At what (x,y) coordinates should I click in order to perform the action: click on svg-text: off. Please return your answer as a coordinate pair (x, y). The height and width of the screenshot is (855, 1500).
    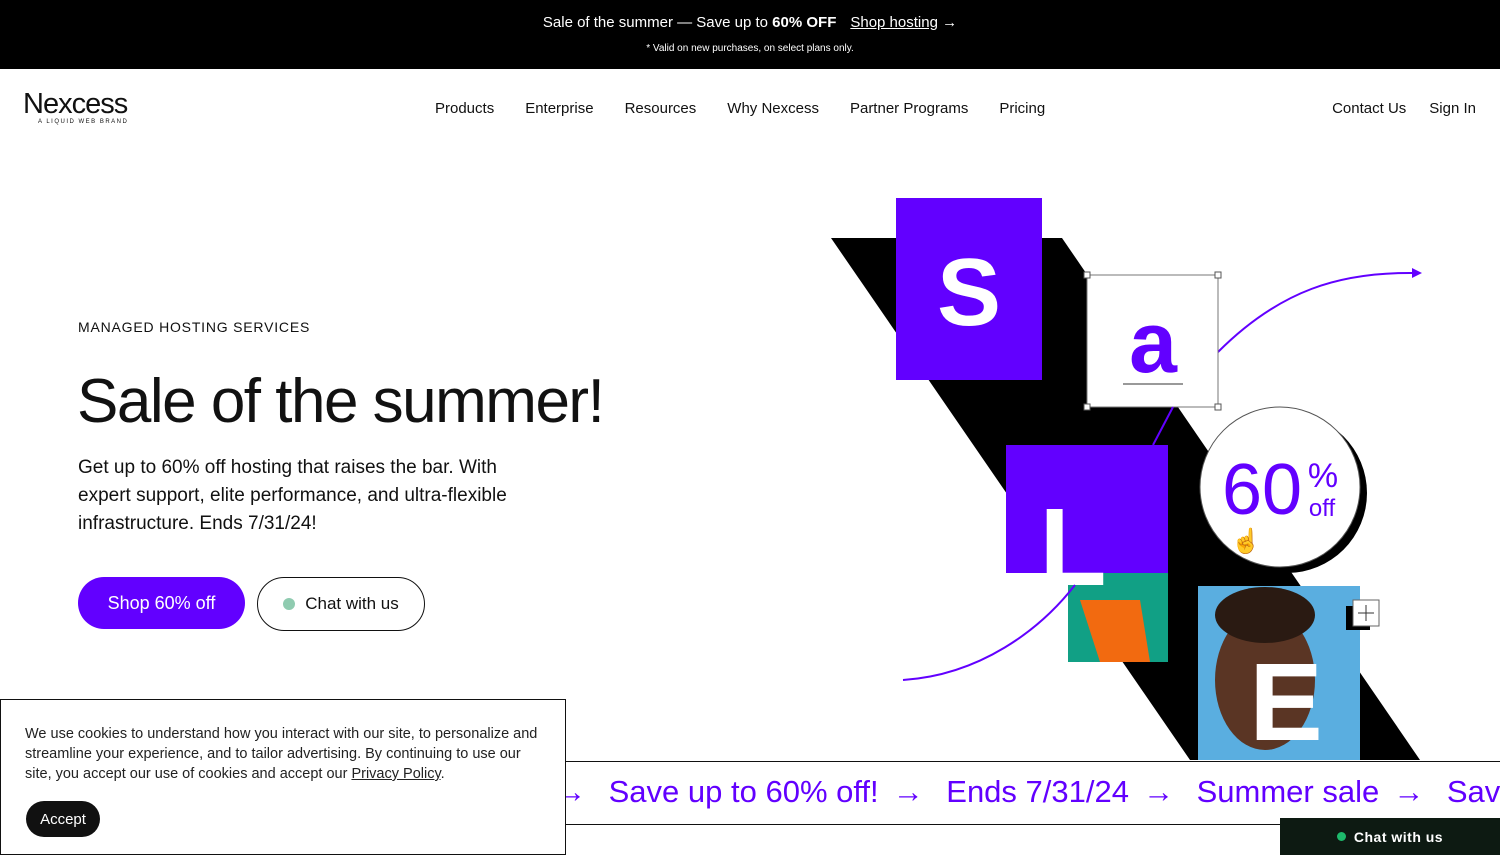
    Looking at the image, I should click on (1322, 508).